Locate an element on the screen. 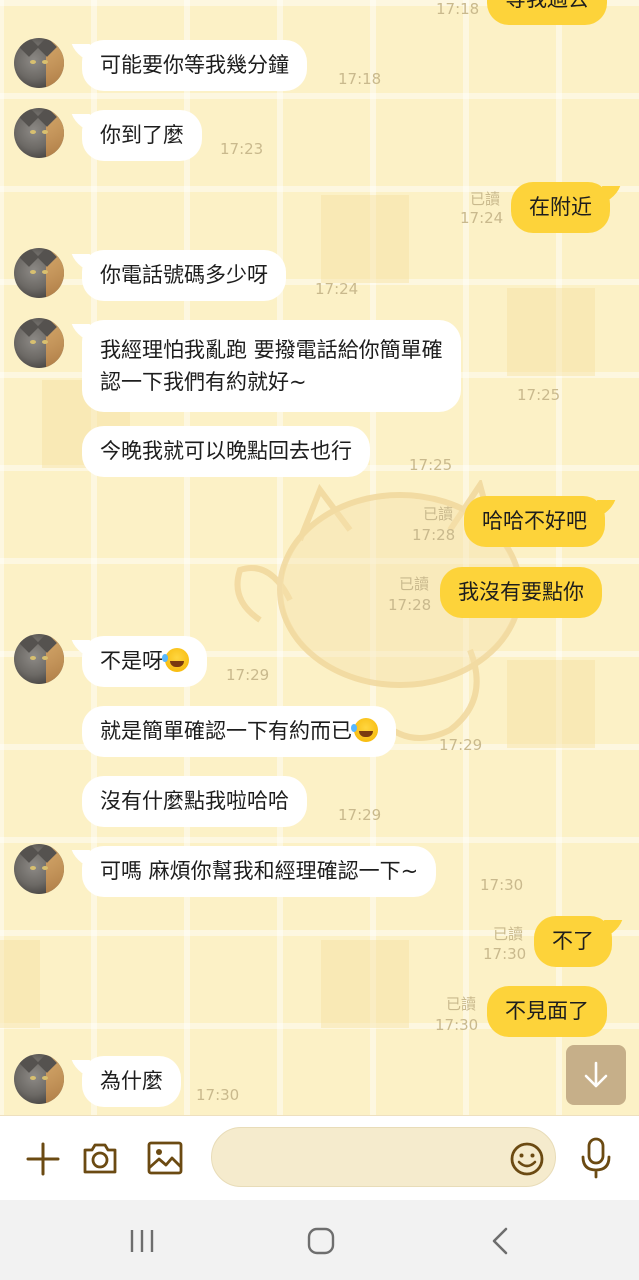 This screenshot has width=639, height=1280. message-input-bar is located at coordinates (319, 1158).